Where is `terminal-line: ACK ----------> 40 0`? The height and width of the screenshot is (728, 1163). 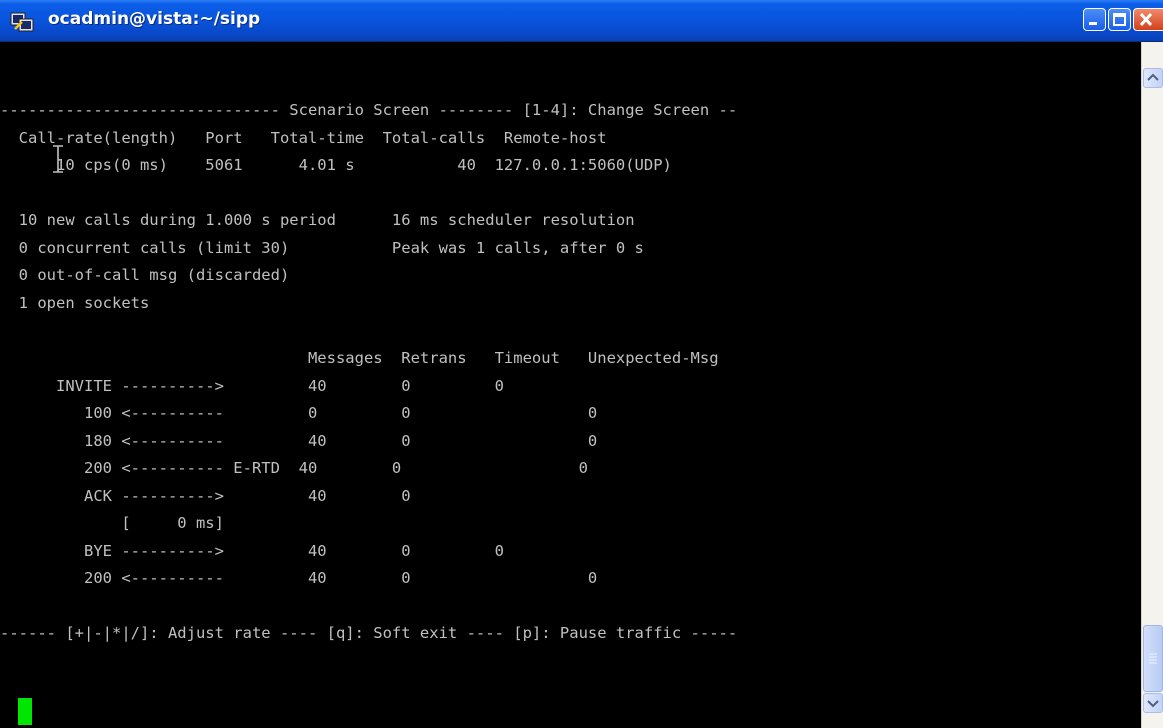 terminal-line: ACK ----------> 40 0 is located at coordinates (205, 495).